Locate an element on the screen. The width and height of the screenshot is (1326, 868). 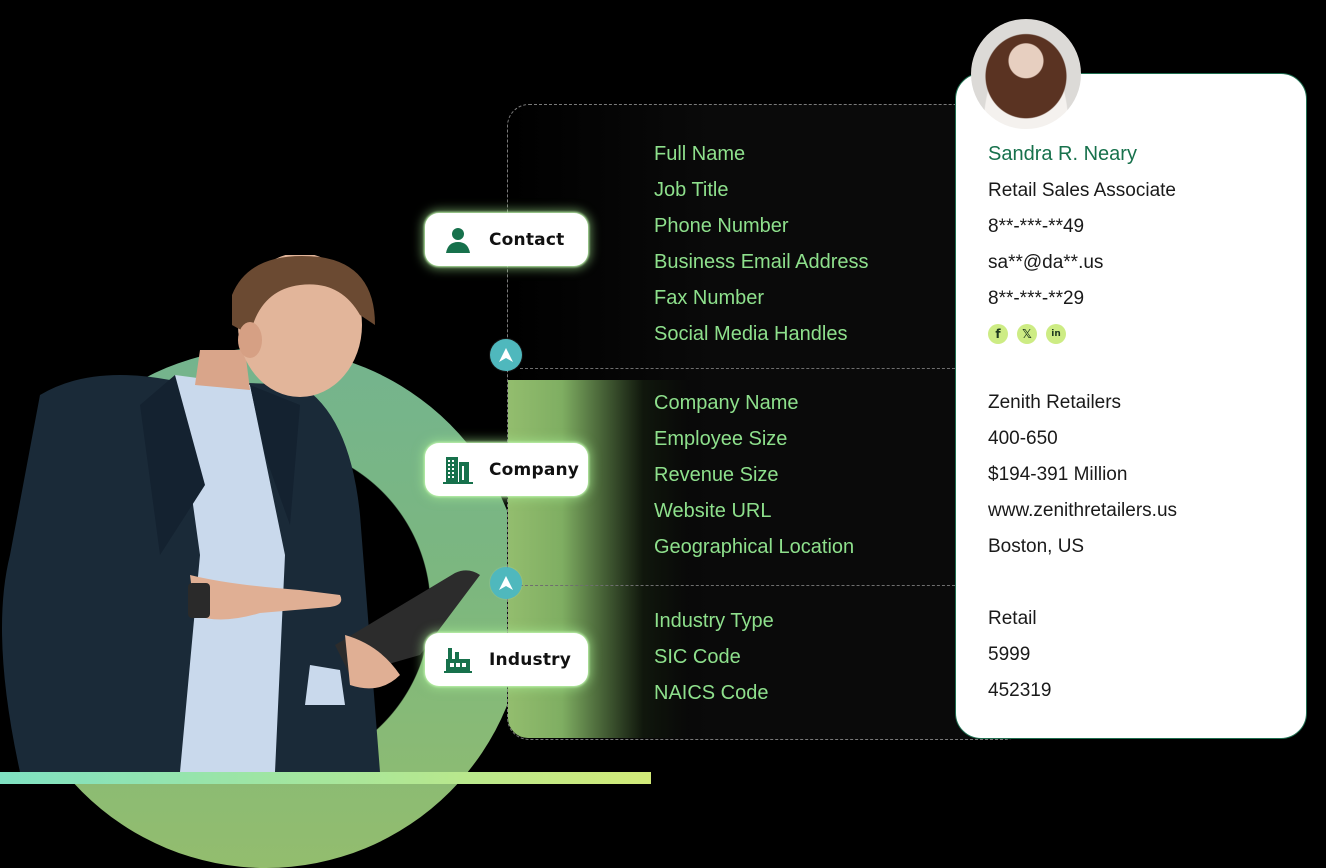
profile-company-name: Zenith Retailers is located at coordinates (1055, 402).